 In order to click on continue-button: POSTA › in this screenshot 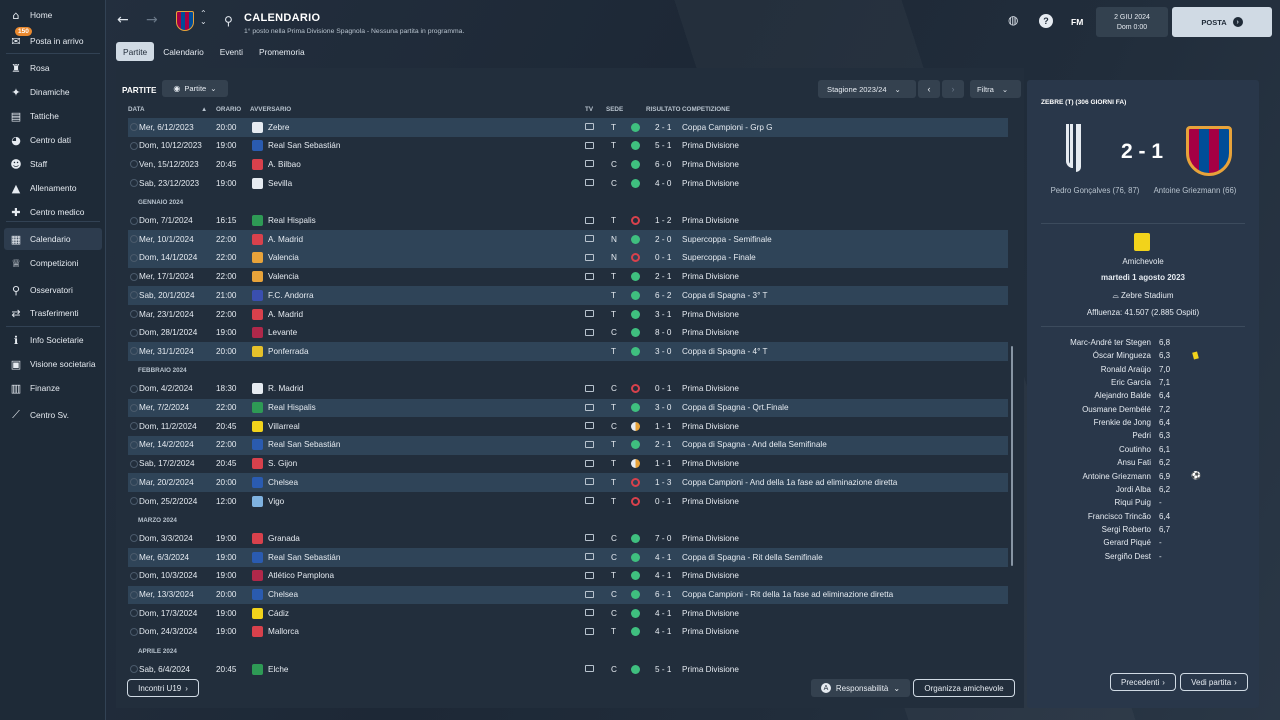, I will do `click(1222, 22)`.